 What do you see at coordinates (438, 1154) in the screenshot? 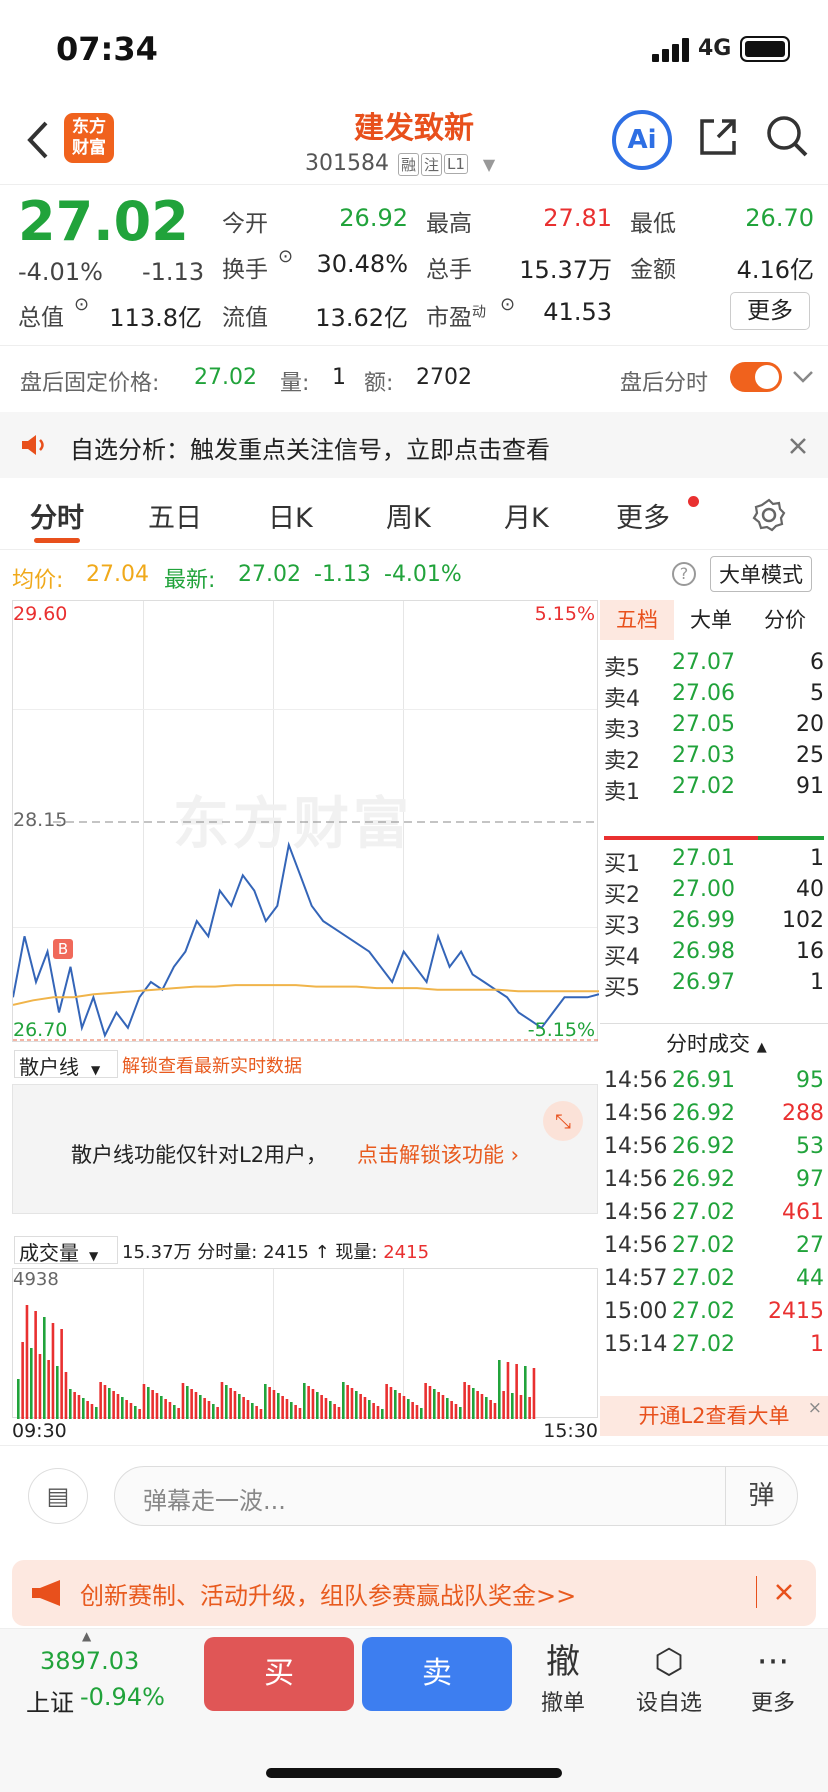
I see `unlock-feature-link: 点击解锁该功能 ›` at bounding box center [438, 1154].